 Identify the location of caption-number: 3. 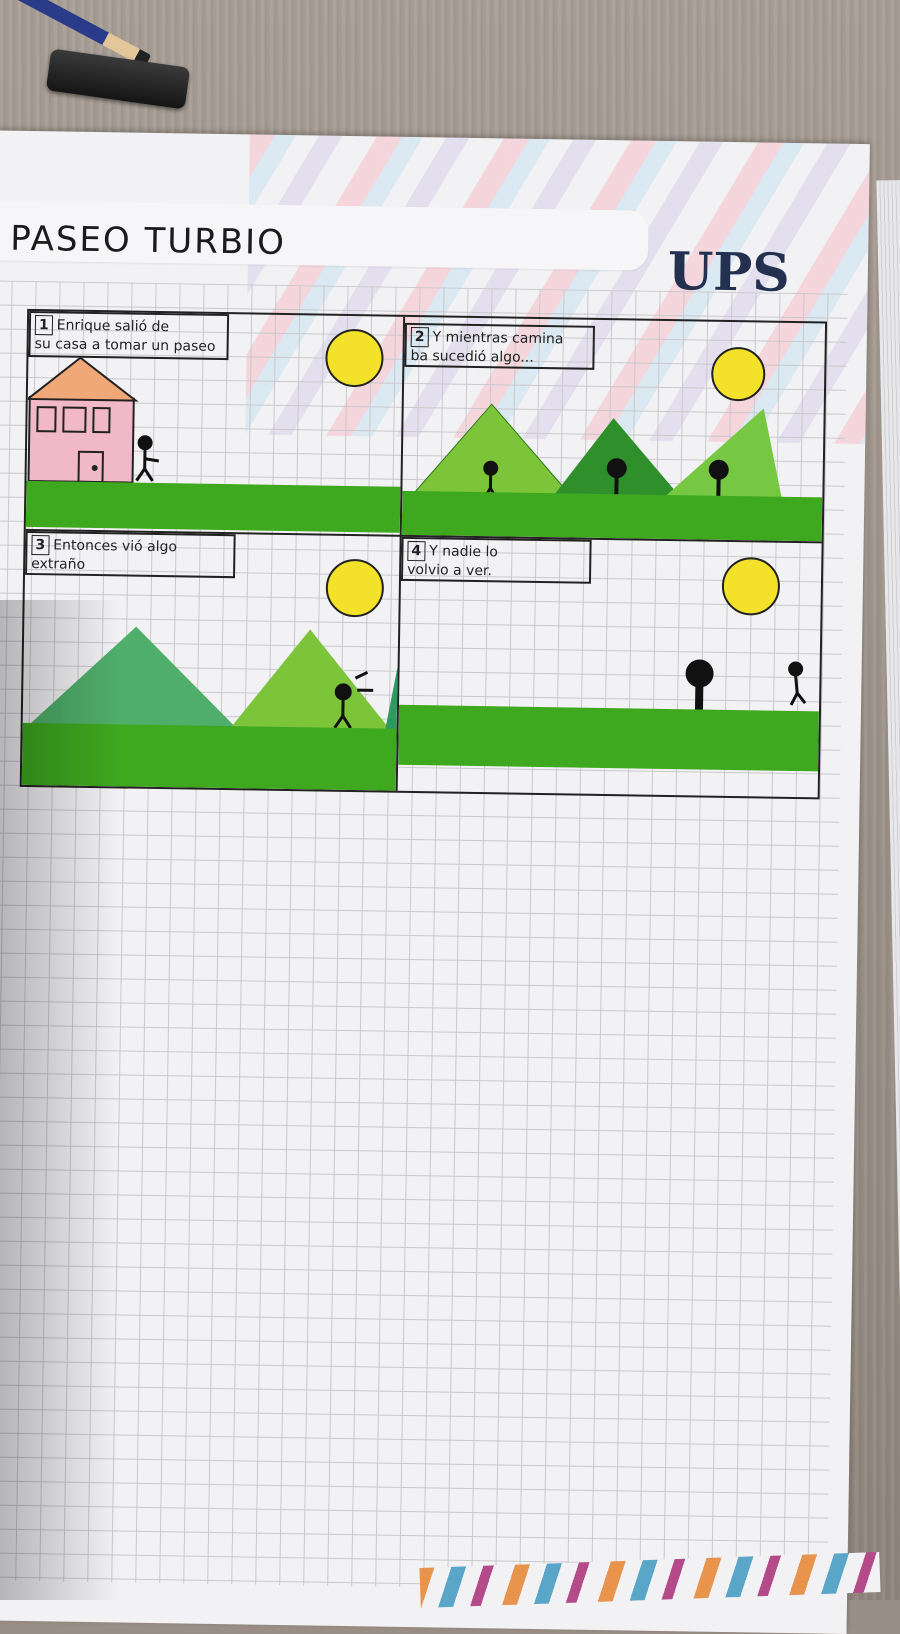
(40, 545).